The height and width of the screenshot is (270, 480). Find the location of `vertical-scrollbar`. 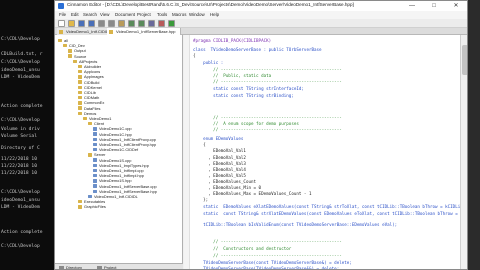

vertical-scrollbar is located at coordinates (463, 152).